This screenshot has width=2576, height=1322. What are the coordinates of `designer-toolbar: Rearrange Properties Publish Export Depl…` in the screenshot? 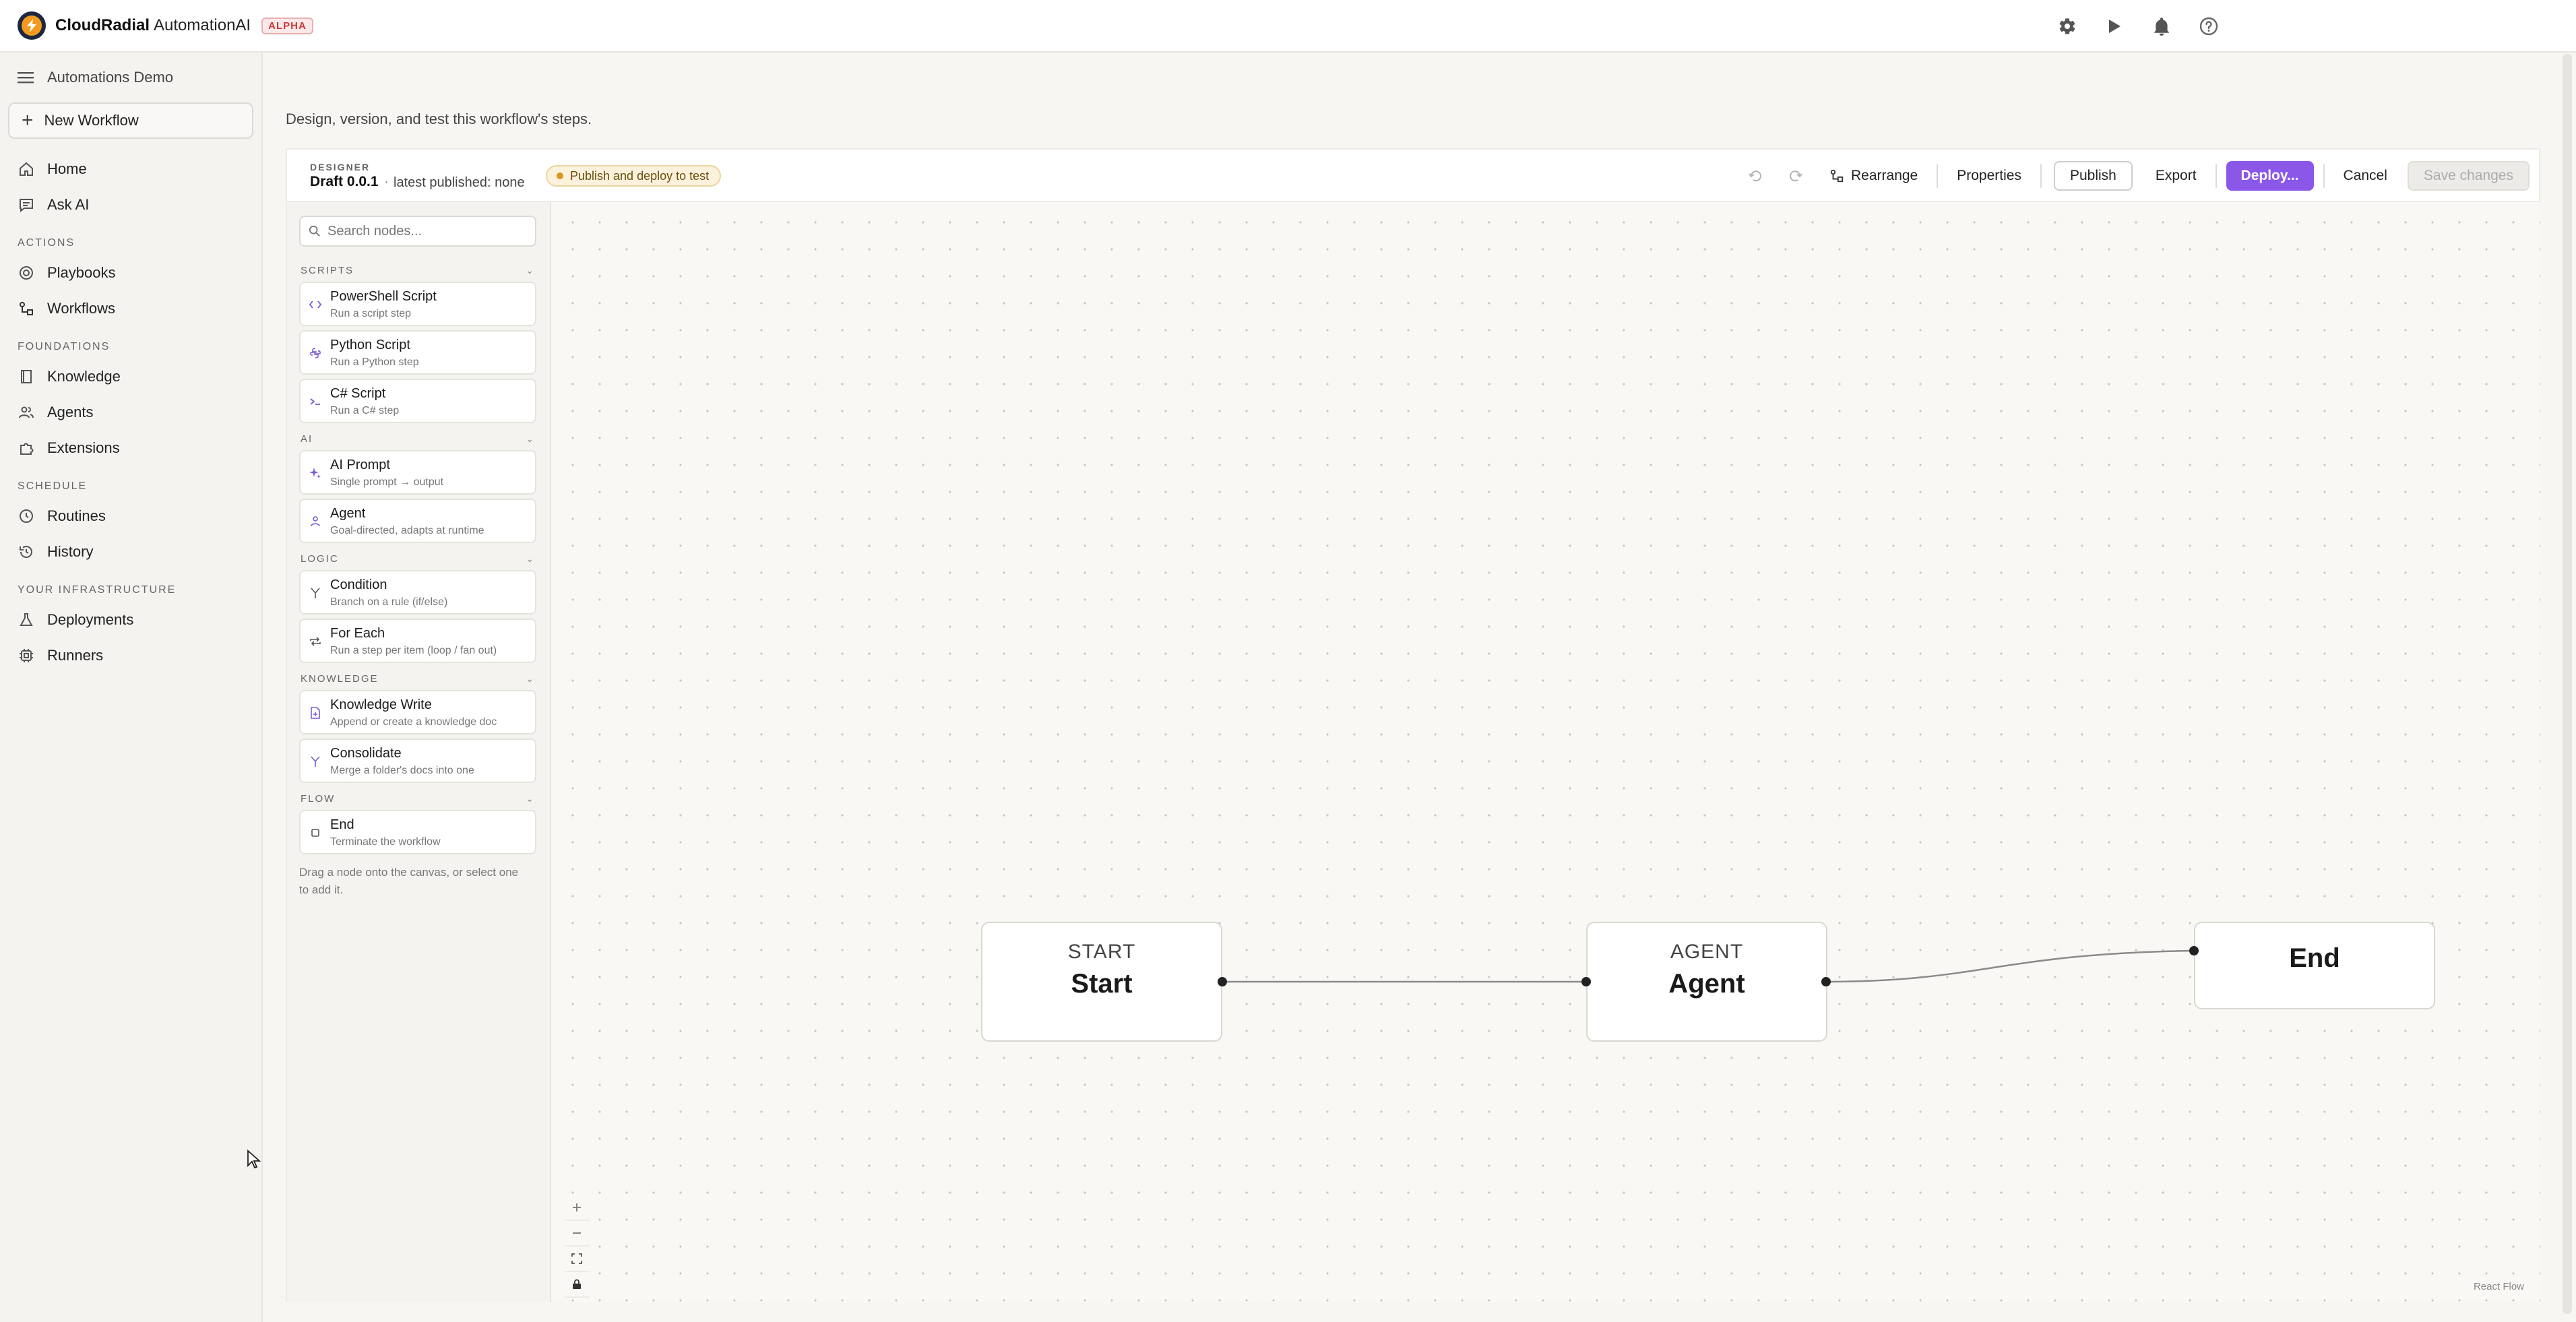 It's located at (2137, 176).